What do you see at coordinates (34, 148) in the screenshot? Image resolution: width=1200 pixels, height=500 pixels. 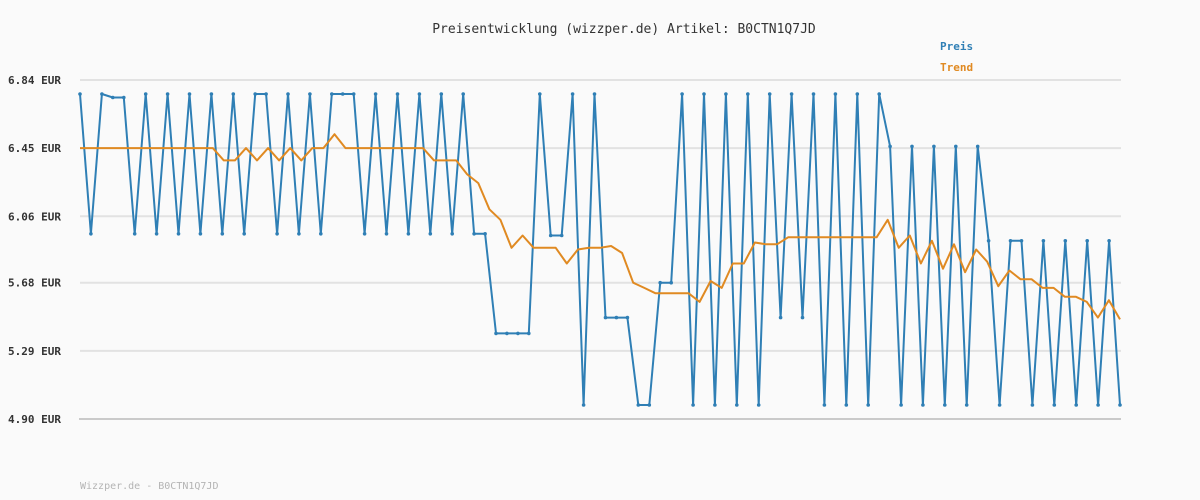 I see `y-tick-label: 6.45 EUR` at bounding box center [34, 148].